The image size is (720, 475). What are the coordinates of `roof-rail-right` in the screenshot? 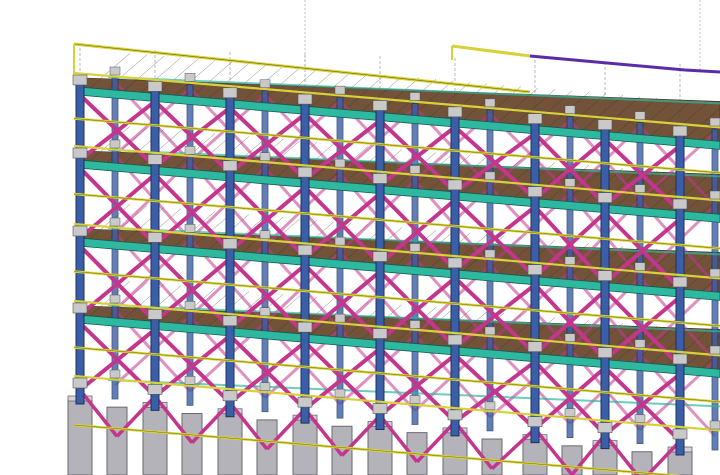 It's located at (491, 51).